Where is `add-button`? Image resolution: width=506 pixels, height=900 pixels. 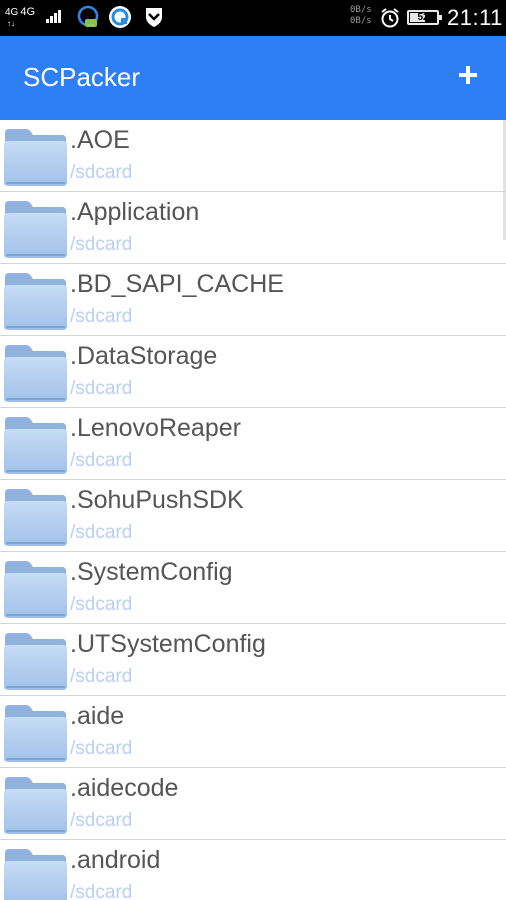 add-button is located at coordinates (468, 76).